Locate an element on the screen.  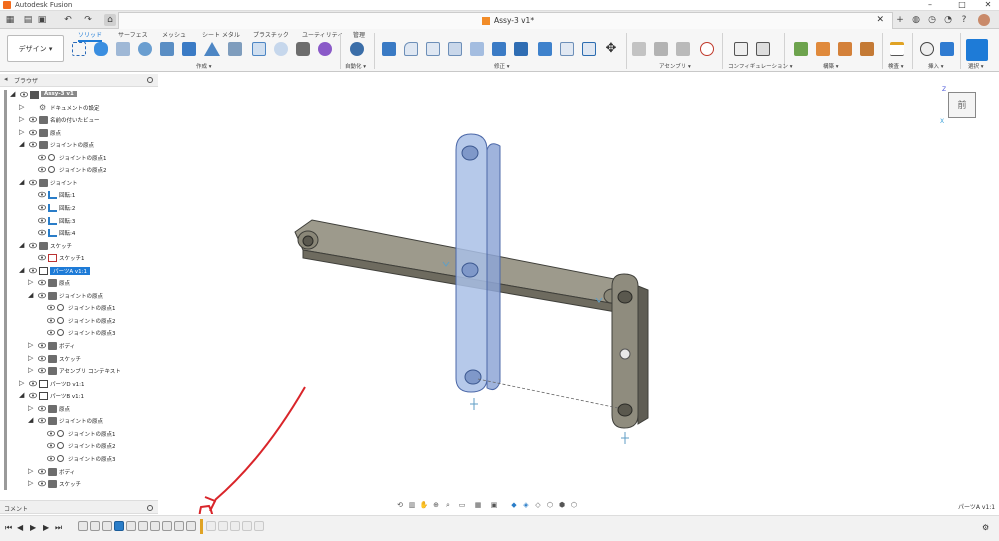
help-icon: ? is located at coordinates (964, 20).